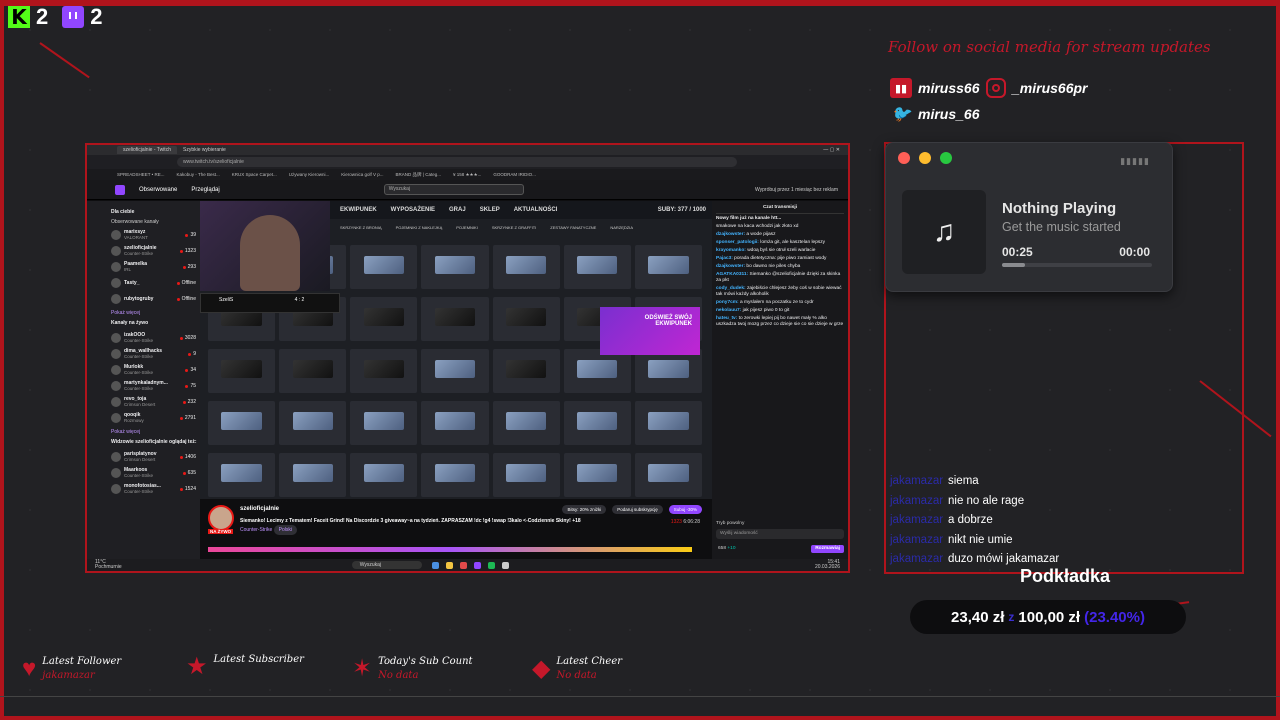 Image resolution: width=1280 pixels, height=720 pixels. What do you see at coordinates (724, 258) in the screenshot?
I see `chat-username: Pajac3:` at bounding box center [724, 258].